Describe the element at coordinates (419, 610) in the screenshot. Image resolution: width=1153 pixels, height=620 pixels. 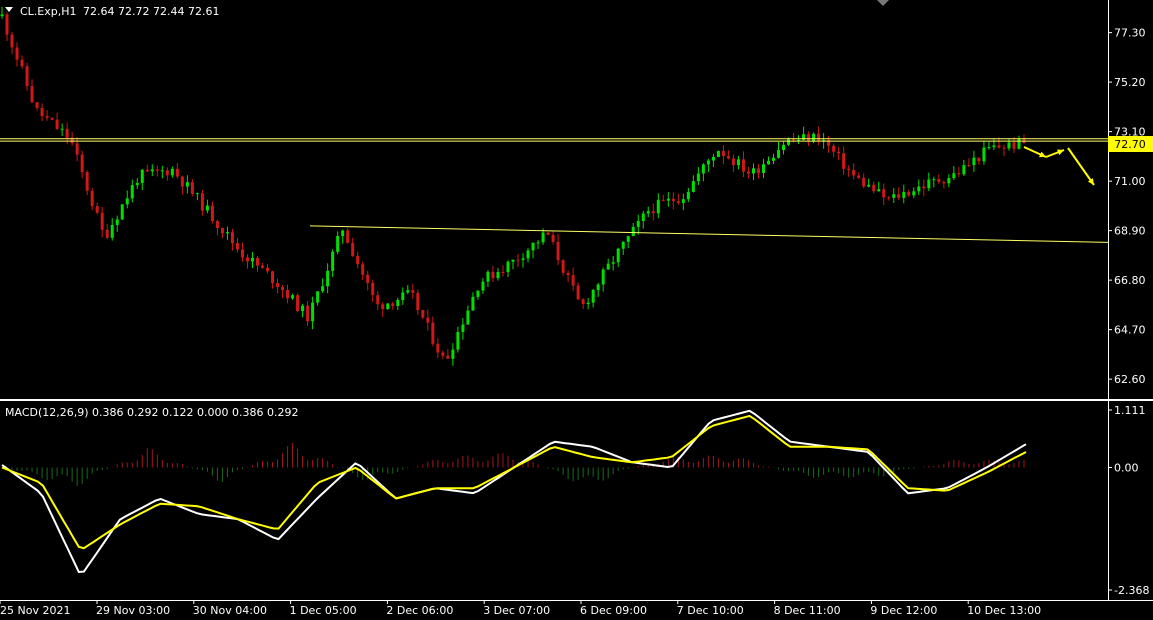
I see `time-tick-label: 2 Dec 06:00` at that location.